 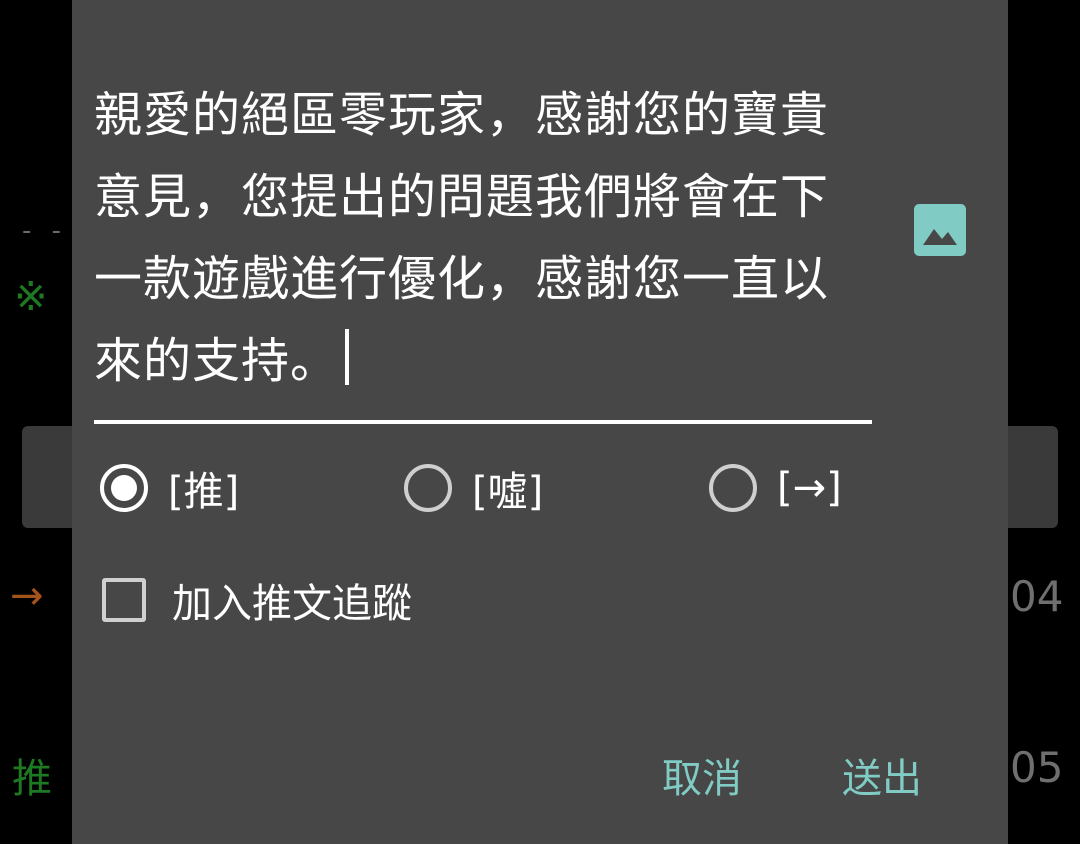 What do you see at coordinates (347, 357) in the screenshot?
I see `text-caret` at bounding box center [347, 357].